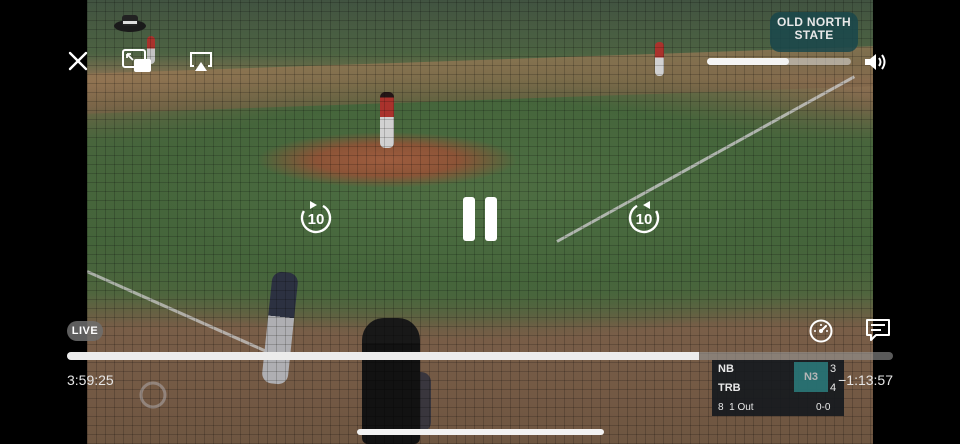 The width and height of the screenshot is (960, 444). I want to click on outs: 1 Out, so click(741, 407).